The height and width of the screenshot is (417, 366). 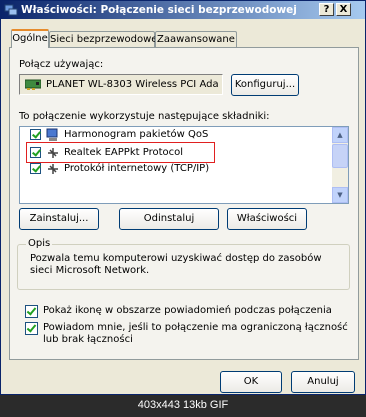 I want to click on component-label: Harmonogram pakietów QoS, so click(x=136, y=134).